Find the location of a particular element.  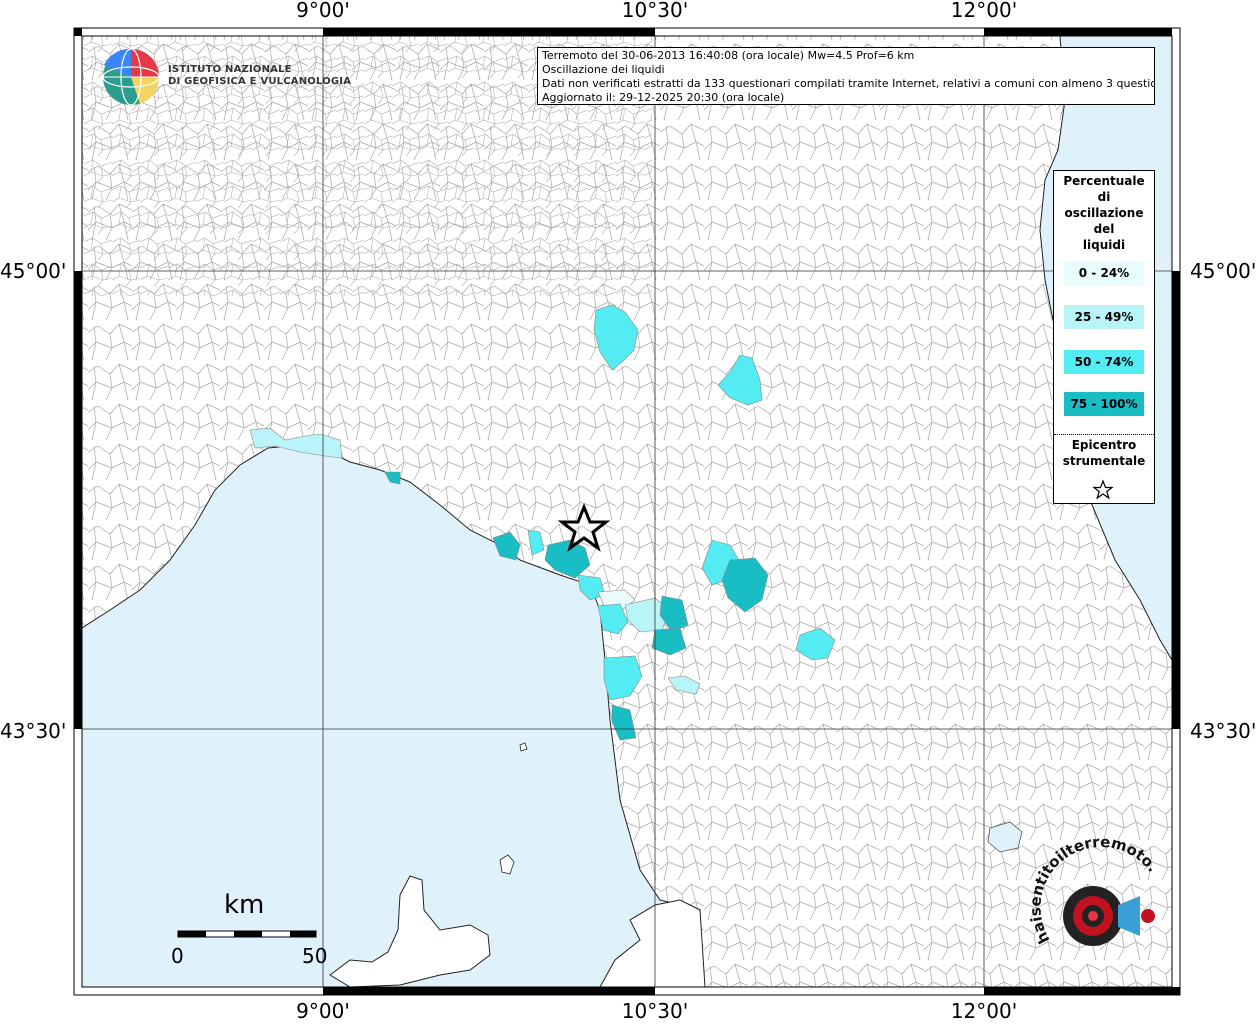

legend-title-line: del is located at coordinates (1104, 229).